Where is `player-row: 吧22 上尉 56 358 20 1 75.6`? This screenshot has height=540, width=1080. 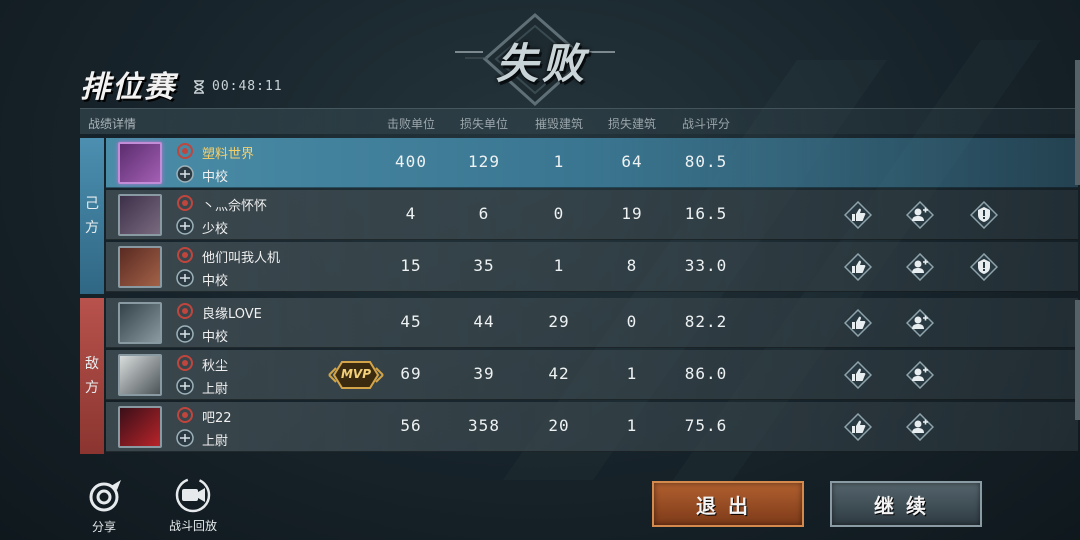 player-row: 吧22 上尉 56 358 20 1 75.6 is located at coordinates (592, 427).